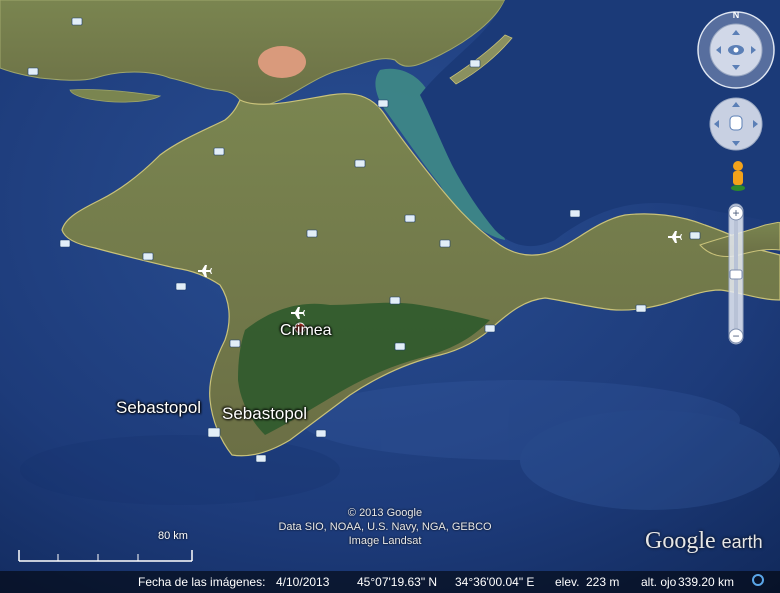 The height and width of the screenshot is (593, 780). What do you see at coordinates (303, 582) in the screenshot?
I see `imagery-date: 4/10/2013` at bounding box center [303, 582].